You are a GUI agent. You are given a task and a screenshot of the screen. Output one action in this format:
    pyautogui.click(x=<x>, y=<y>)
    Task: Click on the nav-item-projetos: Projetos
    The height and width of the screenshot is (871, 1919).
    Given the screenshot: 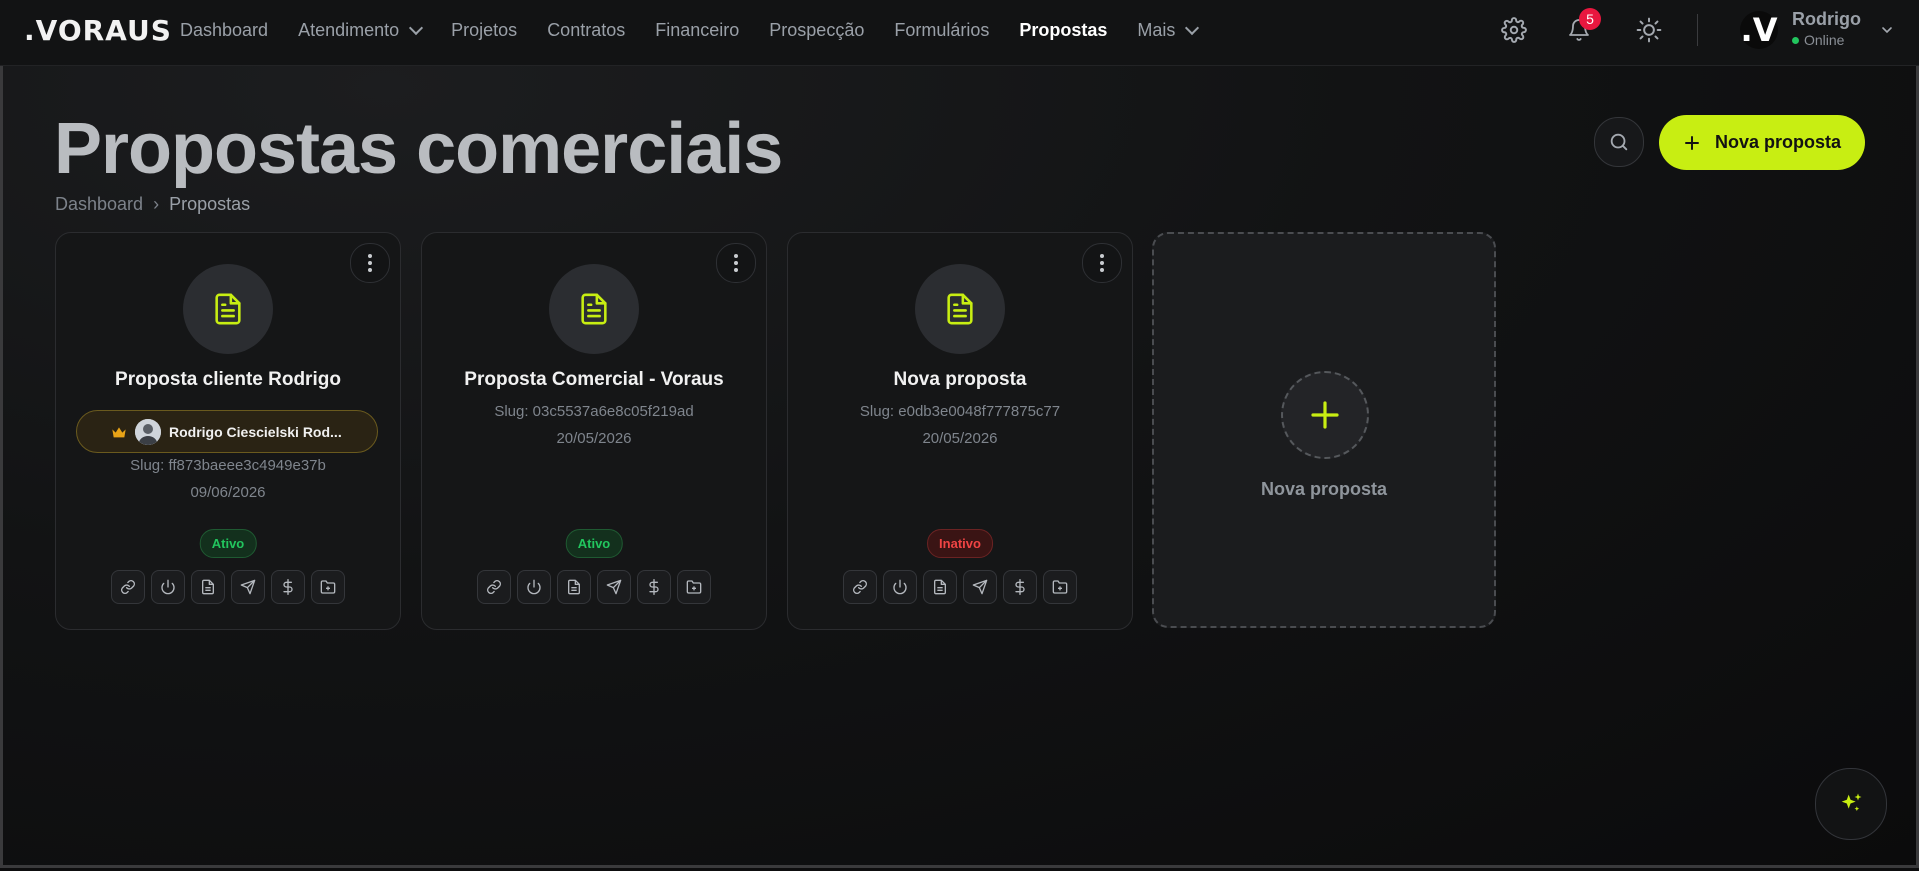 What is the action you would take?
    pyautogui.click(x=484, y=30)
    